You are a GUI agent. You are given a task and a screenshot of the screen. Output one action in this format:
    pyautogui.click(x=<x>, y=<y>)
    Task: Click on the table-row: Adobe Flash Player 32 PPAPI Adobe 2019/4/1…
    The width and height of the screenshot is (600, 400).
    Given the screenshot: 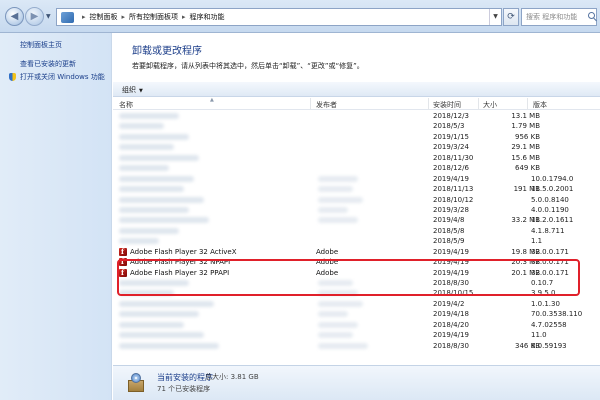 What is the action you would take?
    pyautogui.click(x=356, y=273)
    